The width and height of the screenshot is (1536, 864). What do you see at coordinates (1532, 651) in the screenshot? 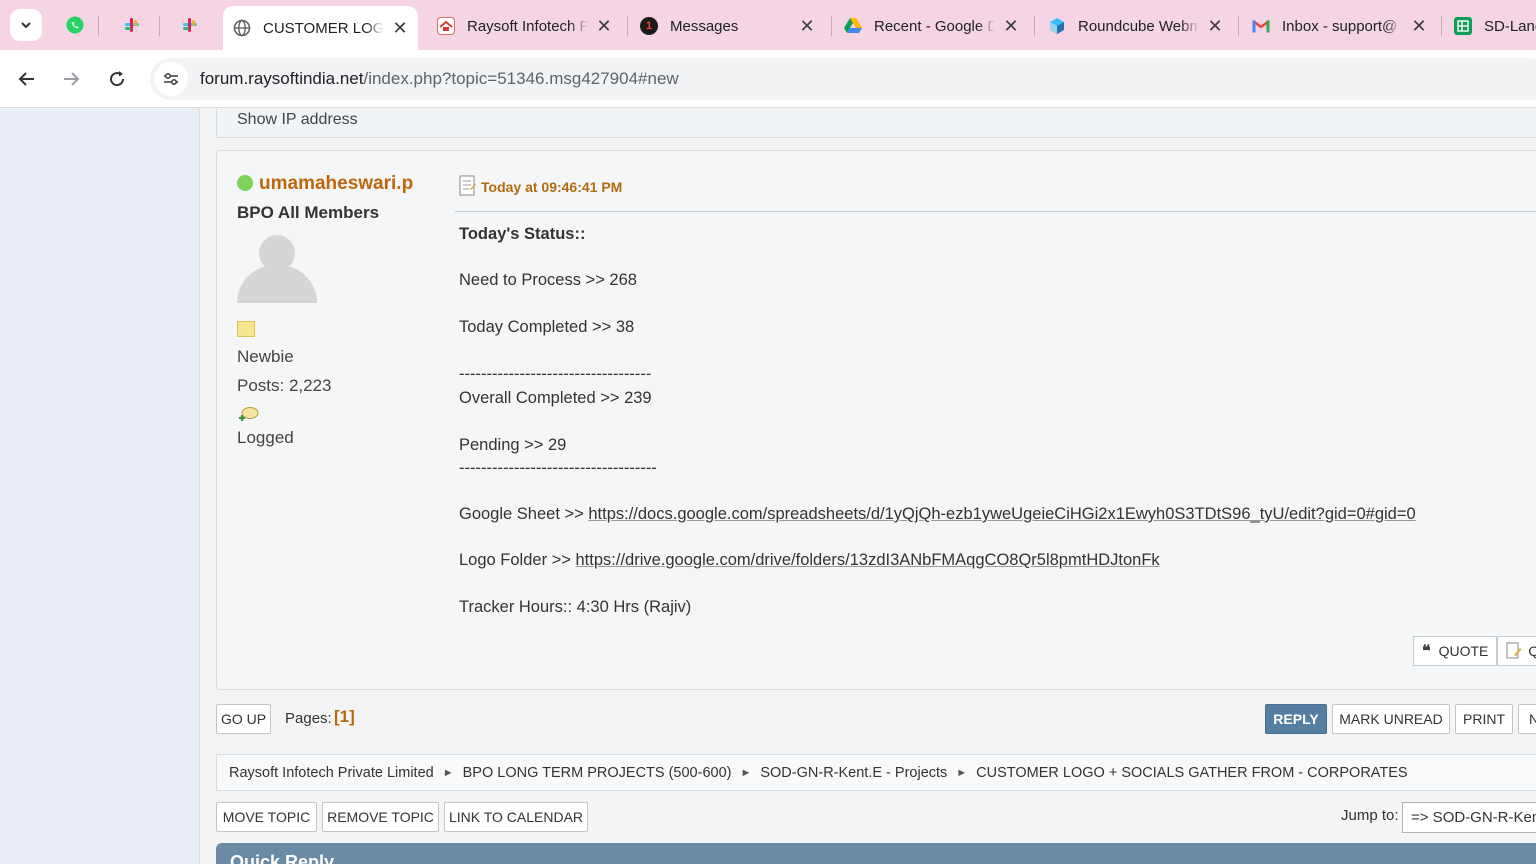
I see `quick-edit-label: Q` at bounding box center [1532, 651].